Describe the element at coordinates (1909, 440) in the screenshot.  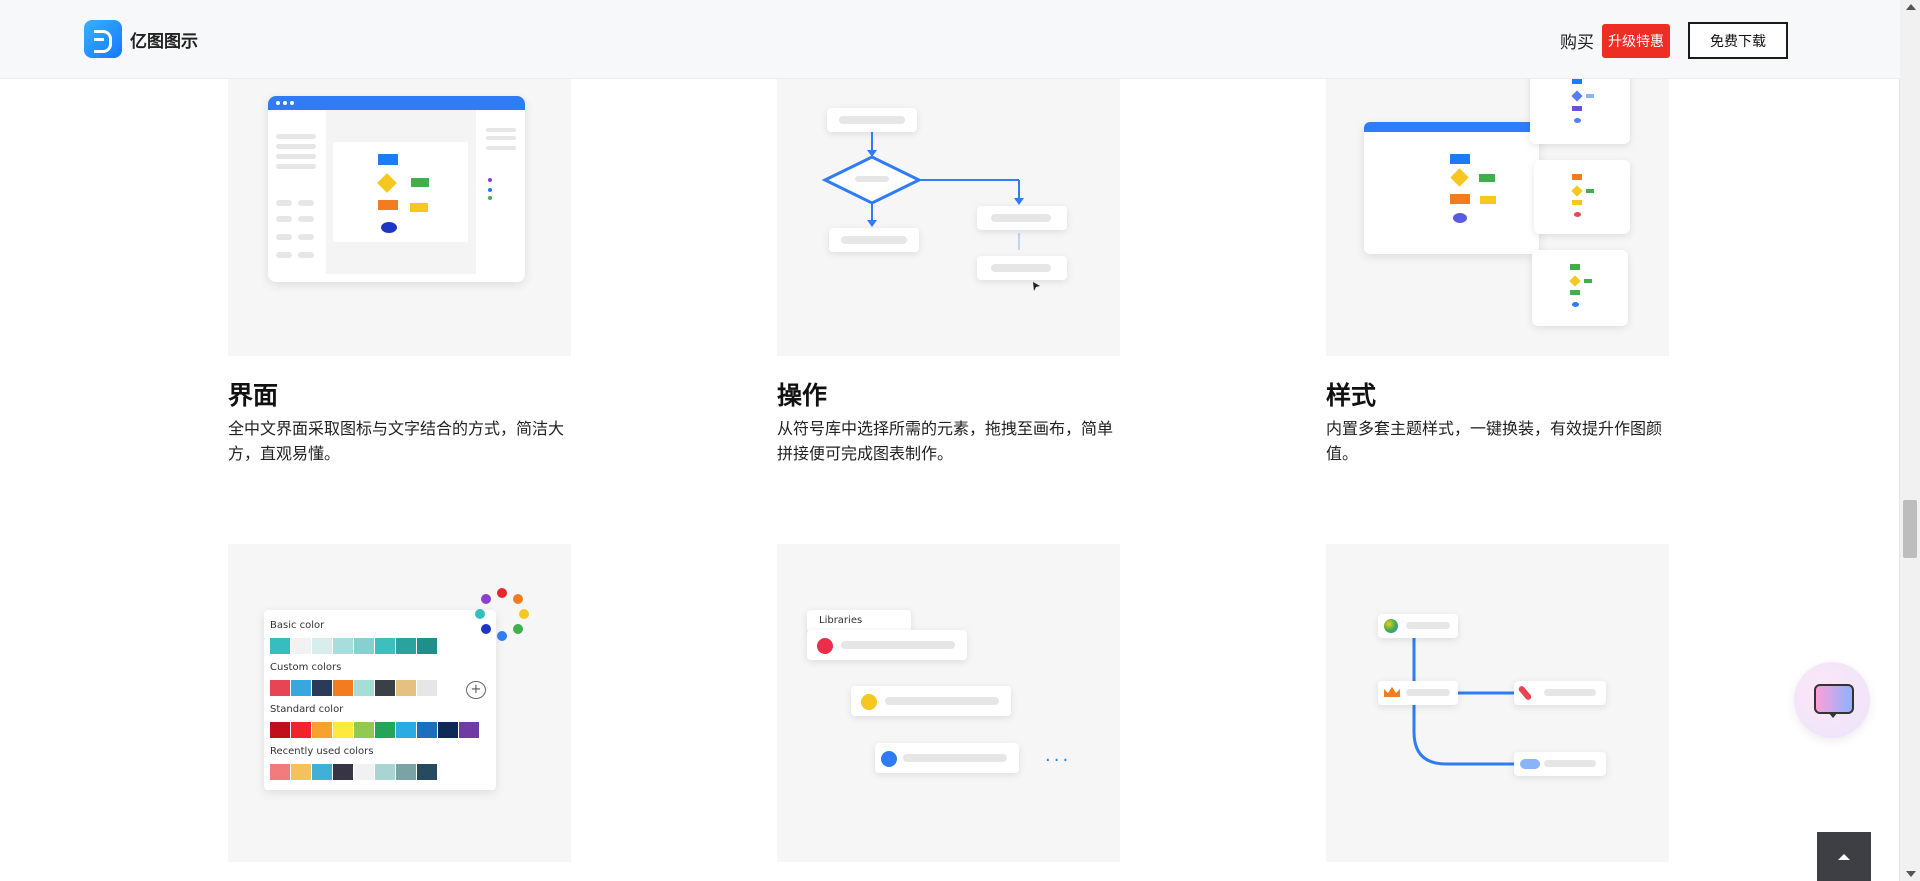
I see `page-scrollbar` at that location.